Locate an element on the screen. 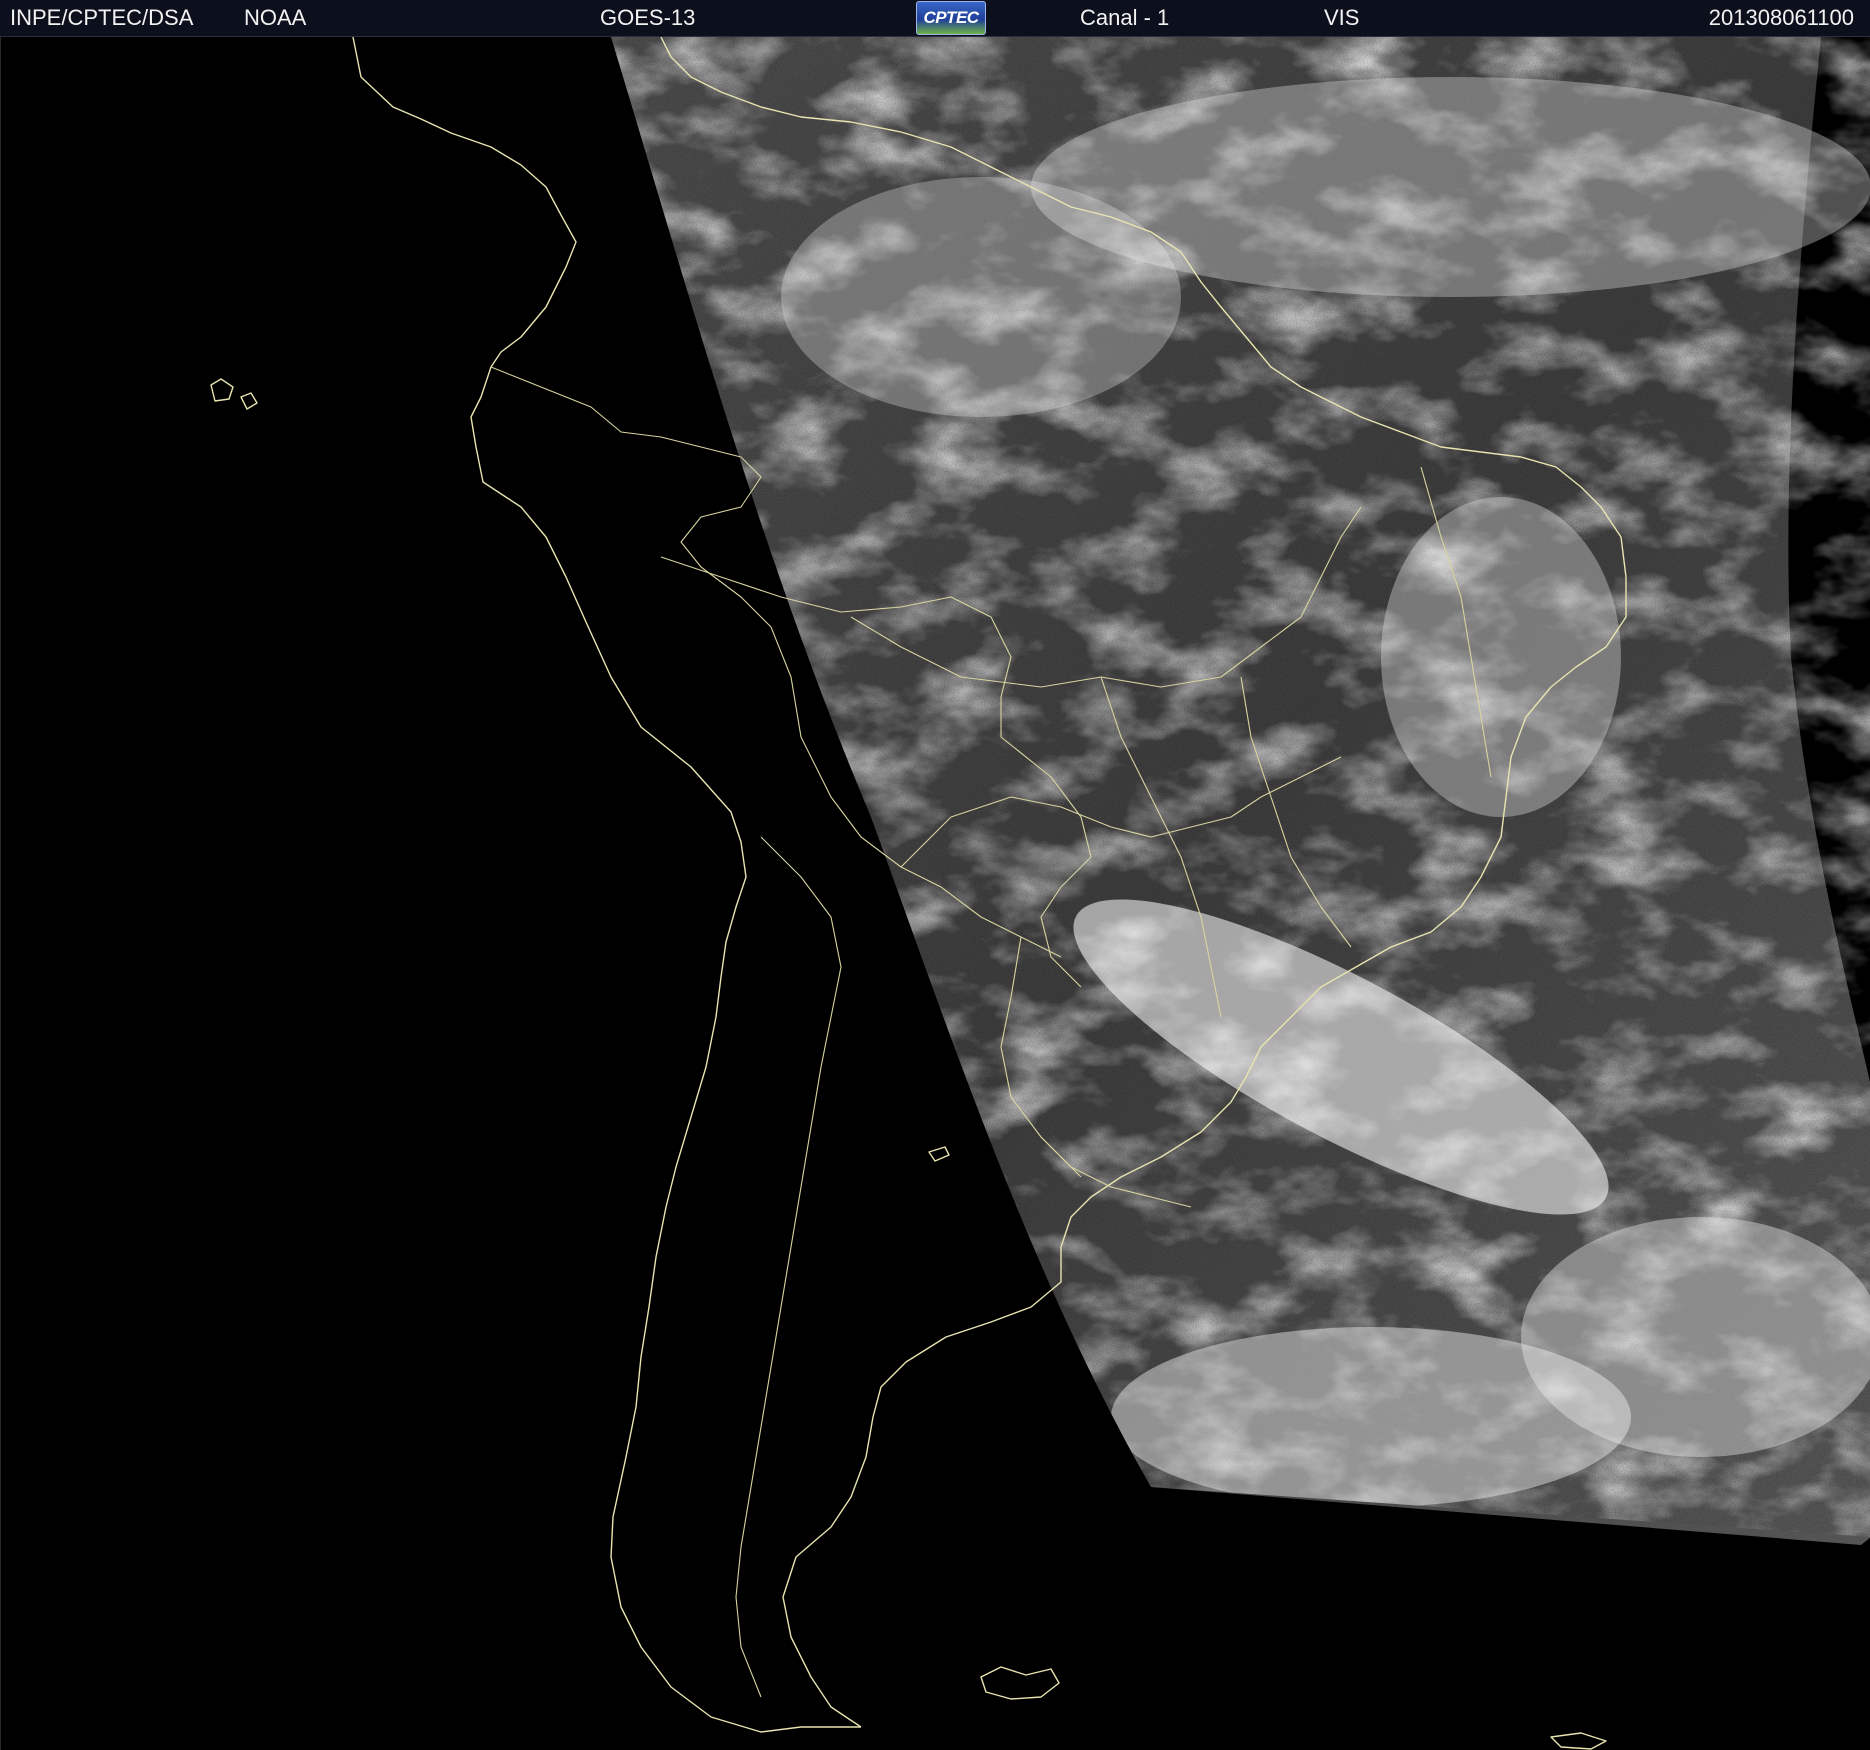 Image resolution: width=1870 pixels, height=1750 pixels. satellite-label: GOES-13 is located at coordinates (648, 17).